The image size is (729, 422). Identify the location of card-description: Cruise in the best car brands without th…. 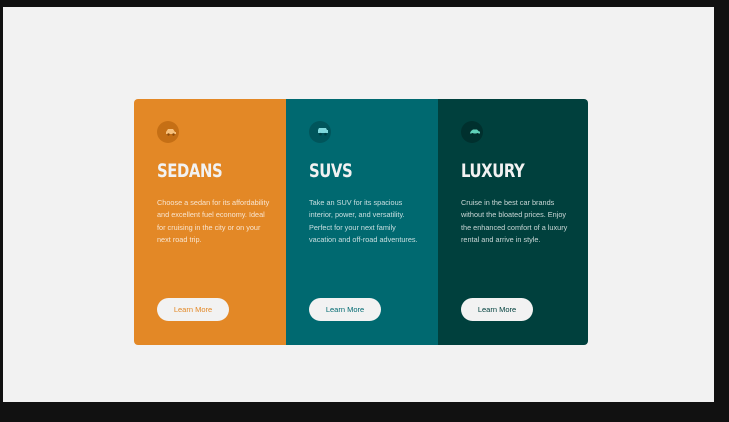
(514, 221).